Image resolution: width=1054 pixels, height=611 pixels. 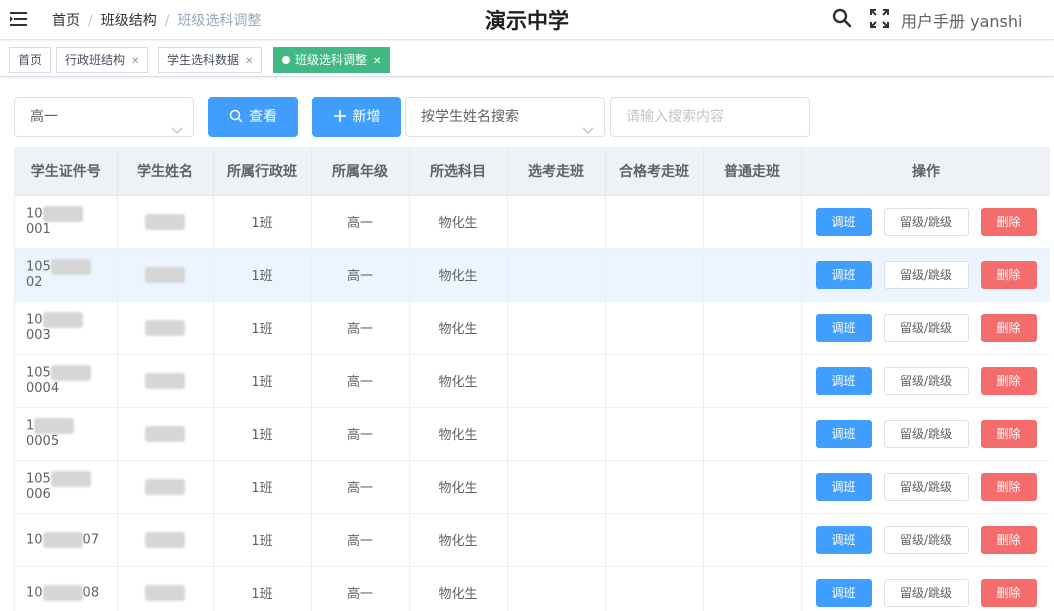 I want to click on table-row: 1050004 1班 高一 物化生 调班 留级/跳级 删除, so click(x=532, y=381).